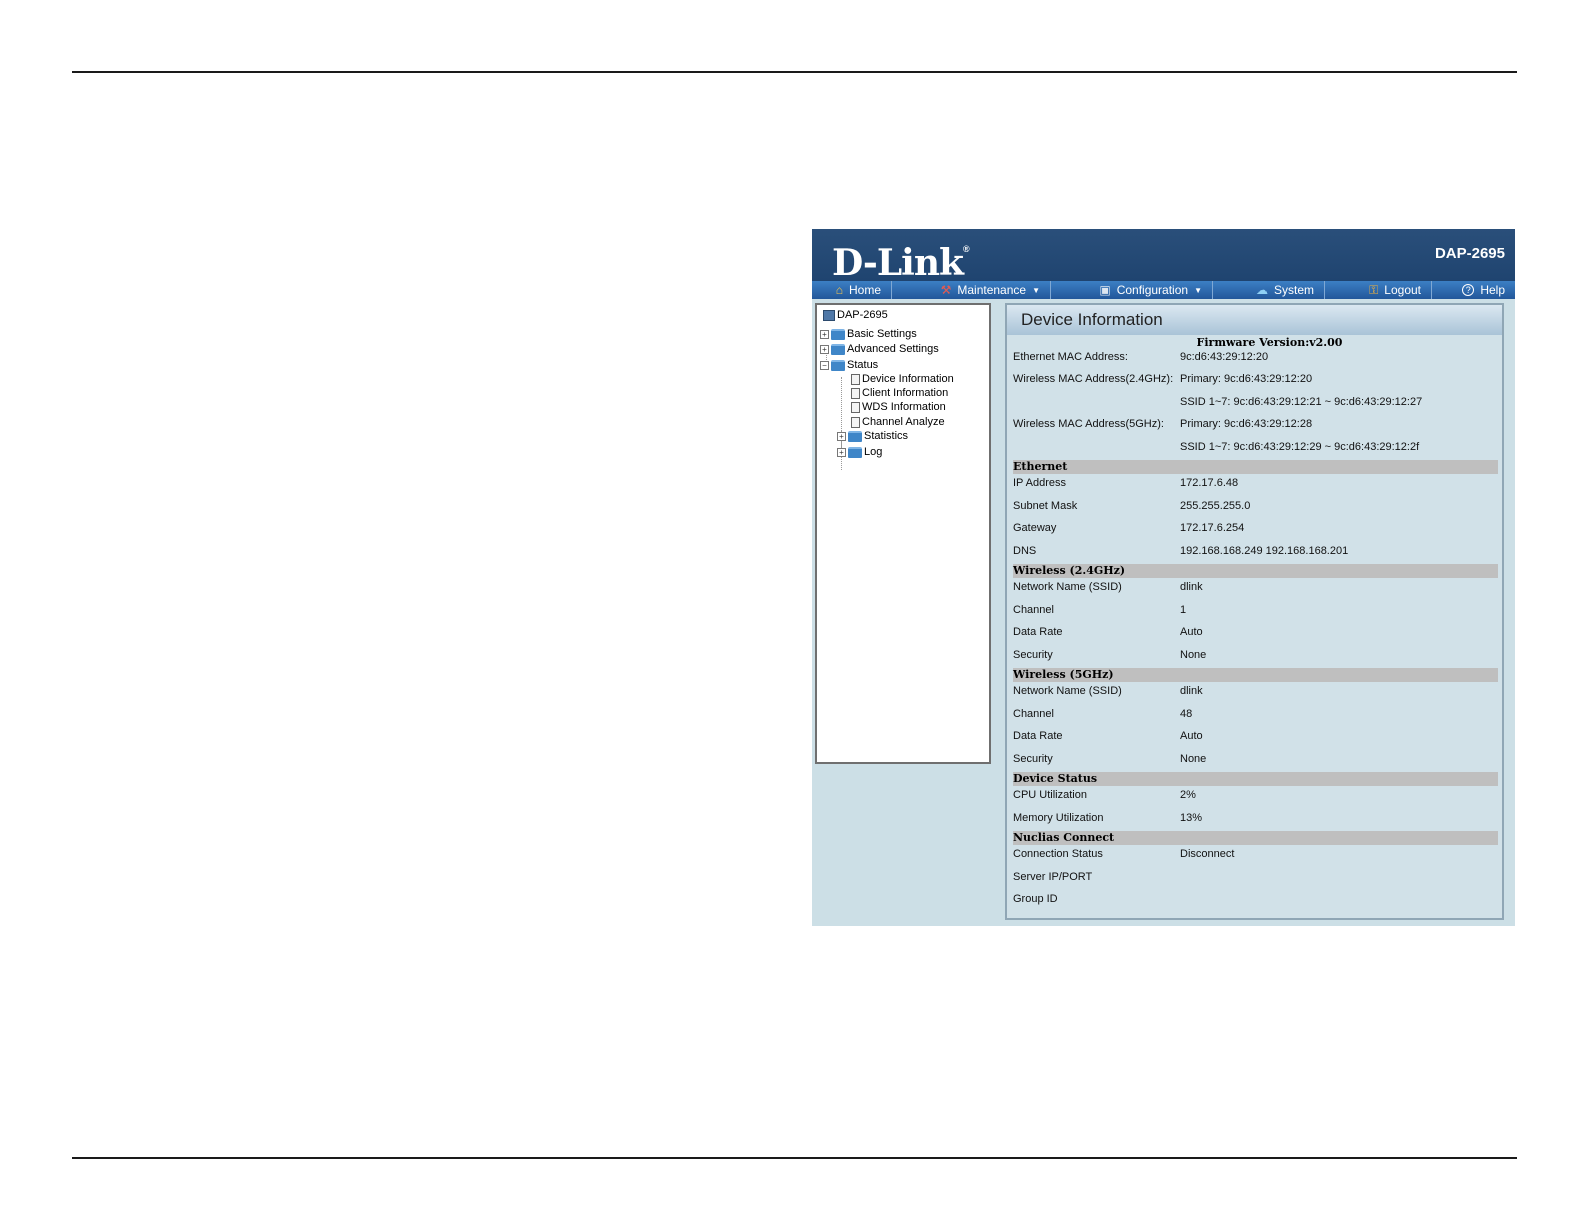  Describe the element at coordinates (1255, 838) in the screenshot. I see `section-nuclias-connect: Nuclias Connect` at that location.